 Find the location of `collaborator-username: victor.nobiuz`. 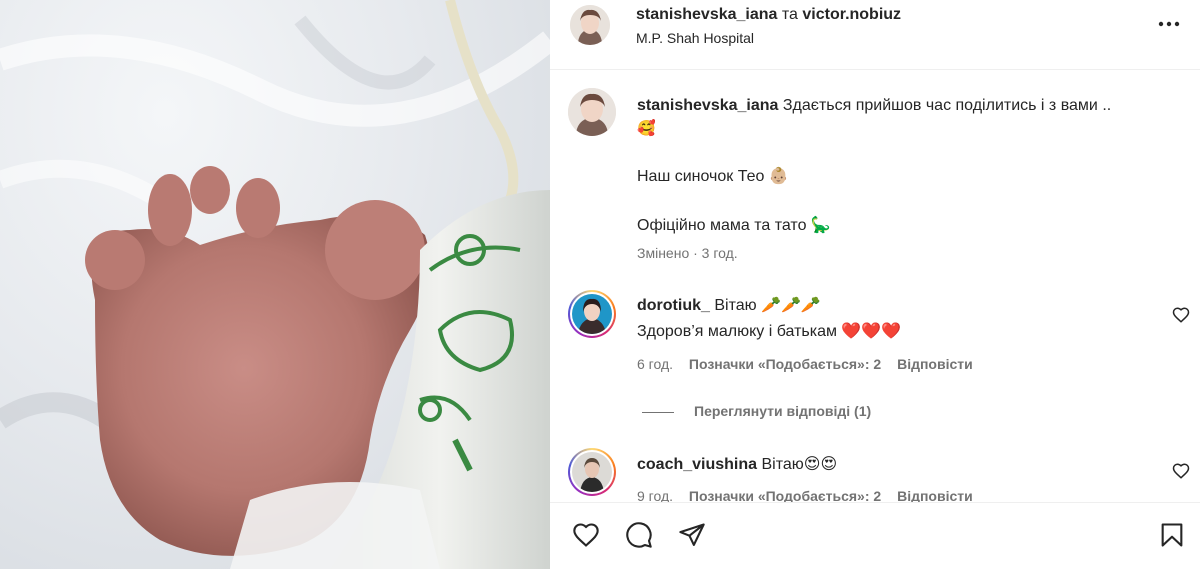

collaborator-username: victor.nobiuz is located at coordinates (851, 14).